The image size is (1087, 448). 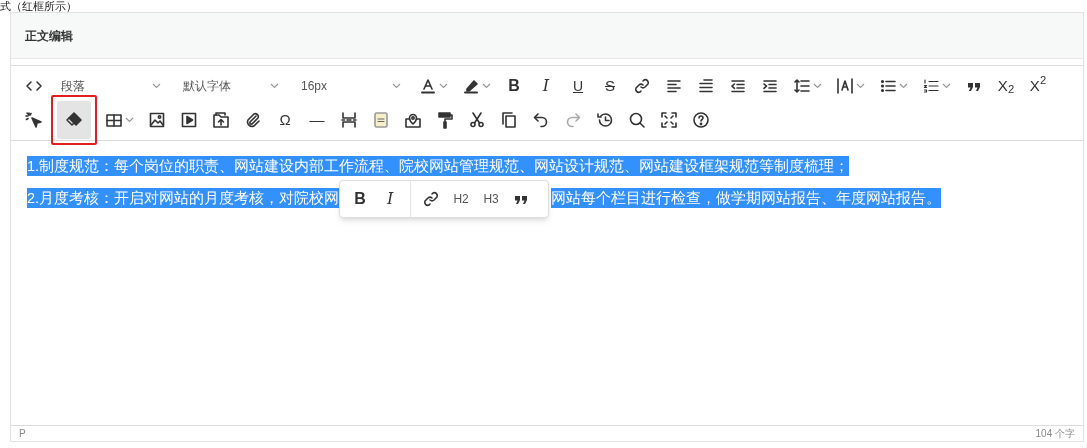 I want to click on bulleted-list-icon, so click(x=888, y=86).